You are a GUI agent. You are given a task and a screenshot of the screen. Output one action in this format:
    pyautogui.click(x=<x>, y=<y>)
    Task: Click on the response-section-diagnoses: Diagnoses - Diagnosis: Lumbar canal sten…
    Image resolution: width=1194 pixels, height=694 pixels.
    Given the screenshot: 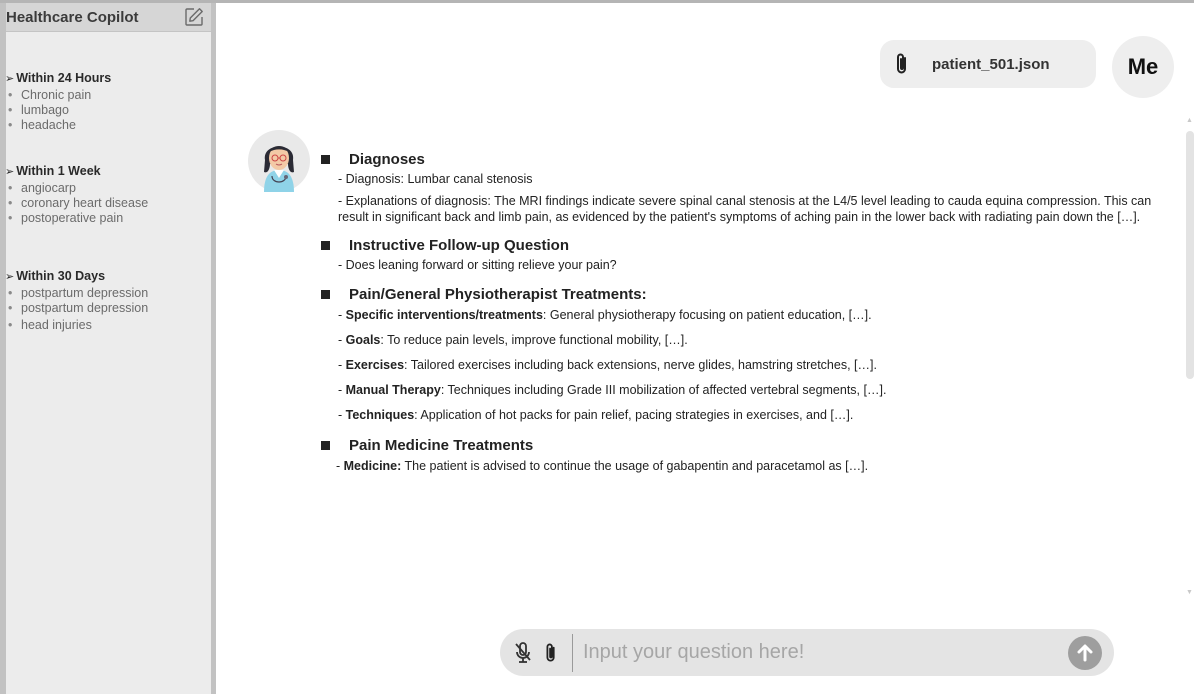 What is the action you would take?
    pyautogui.click(x=740, y=188)
    